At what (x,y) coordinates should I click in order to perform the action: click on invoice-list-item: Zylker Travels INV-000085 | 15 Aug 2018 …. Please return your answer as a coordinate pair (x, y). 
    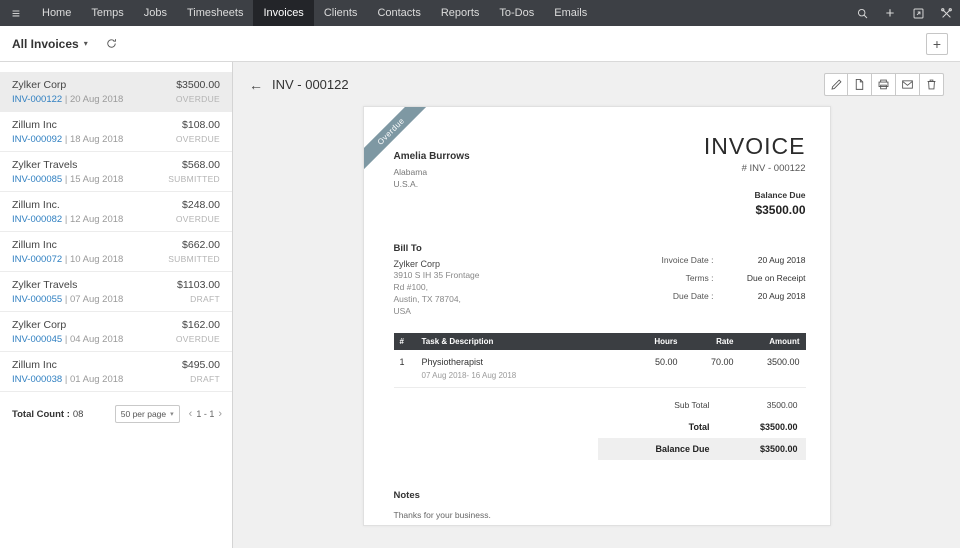
    Looking at the image, I should click on (116, 172).